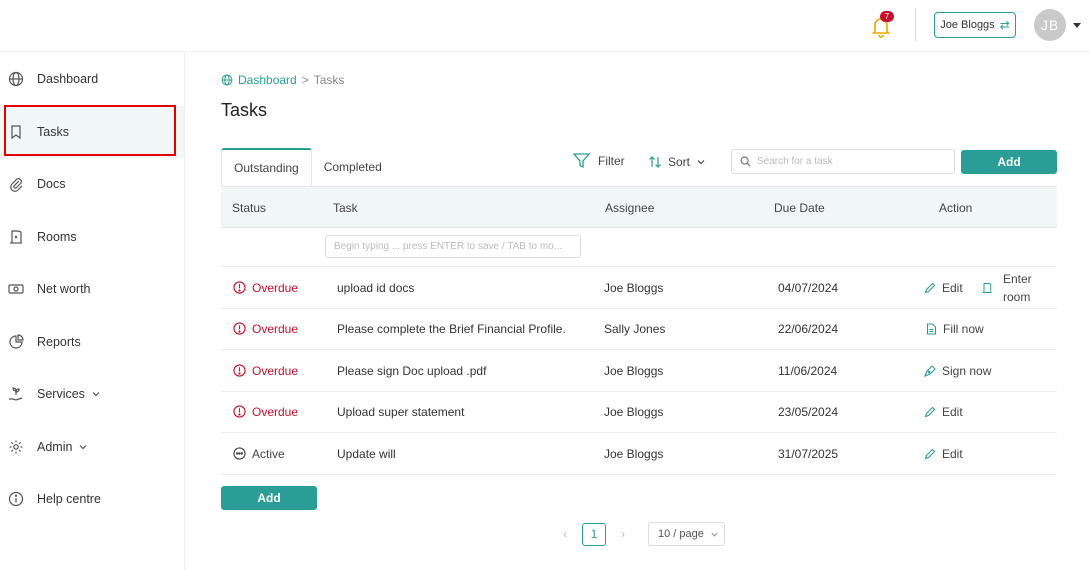 The image size is (1090, 570). Describe the element at coordinates (353, 167) in the screenshot. I see `tab-completed: Completed` at that location.